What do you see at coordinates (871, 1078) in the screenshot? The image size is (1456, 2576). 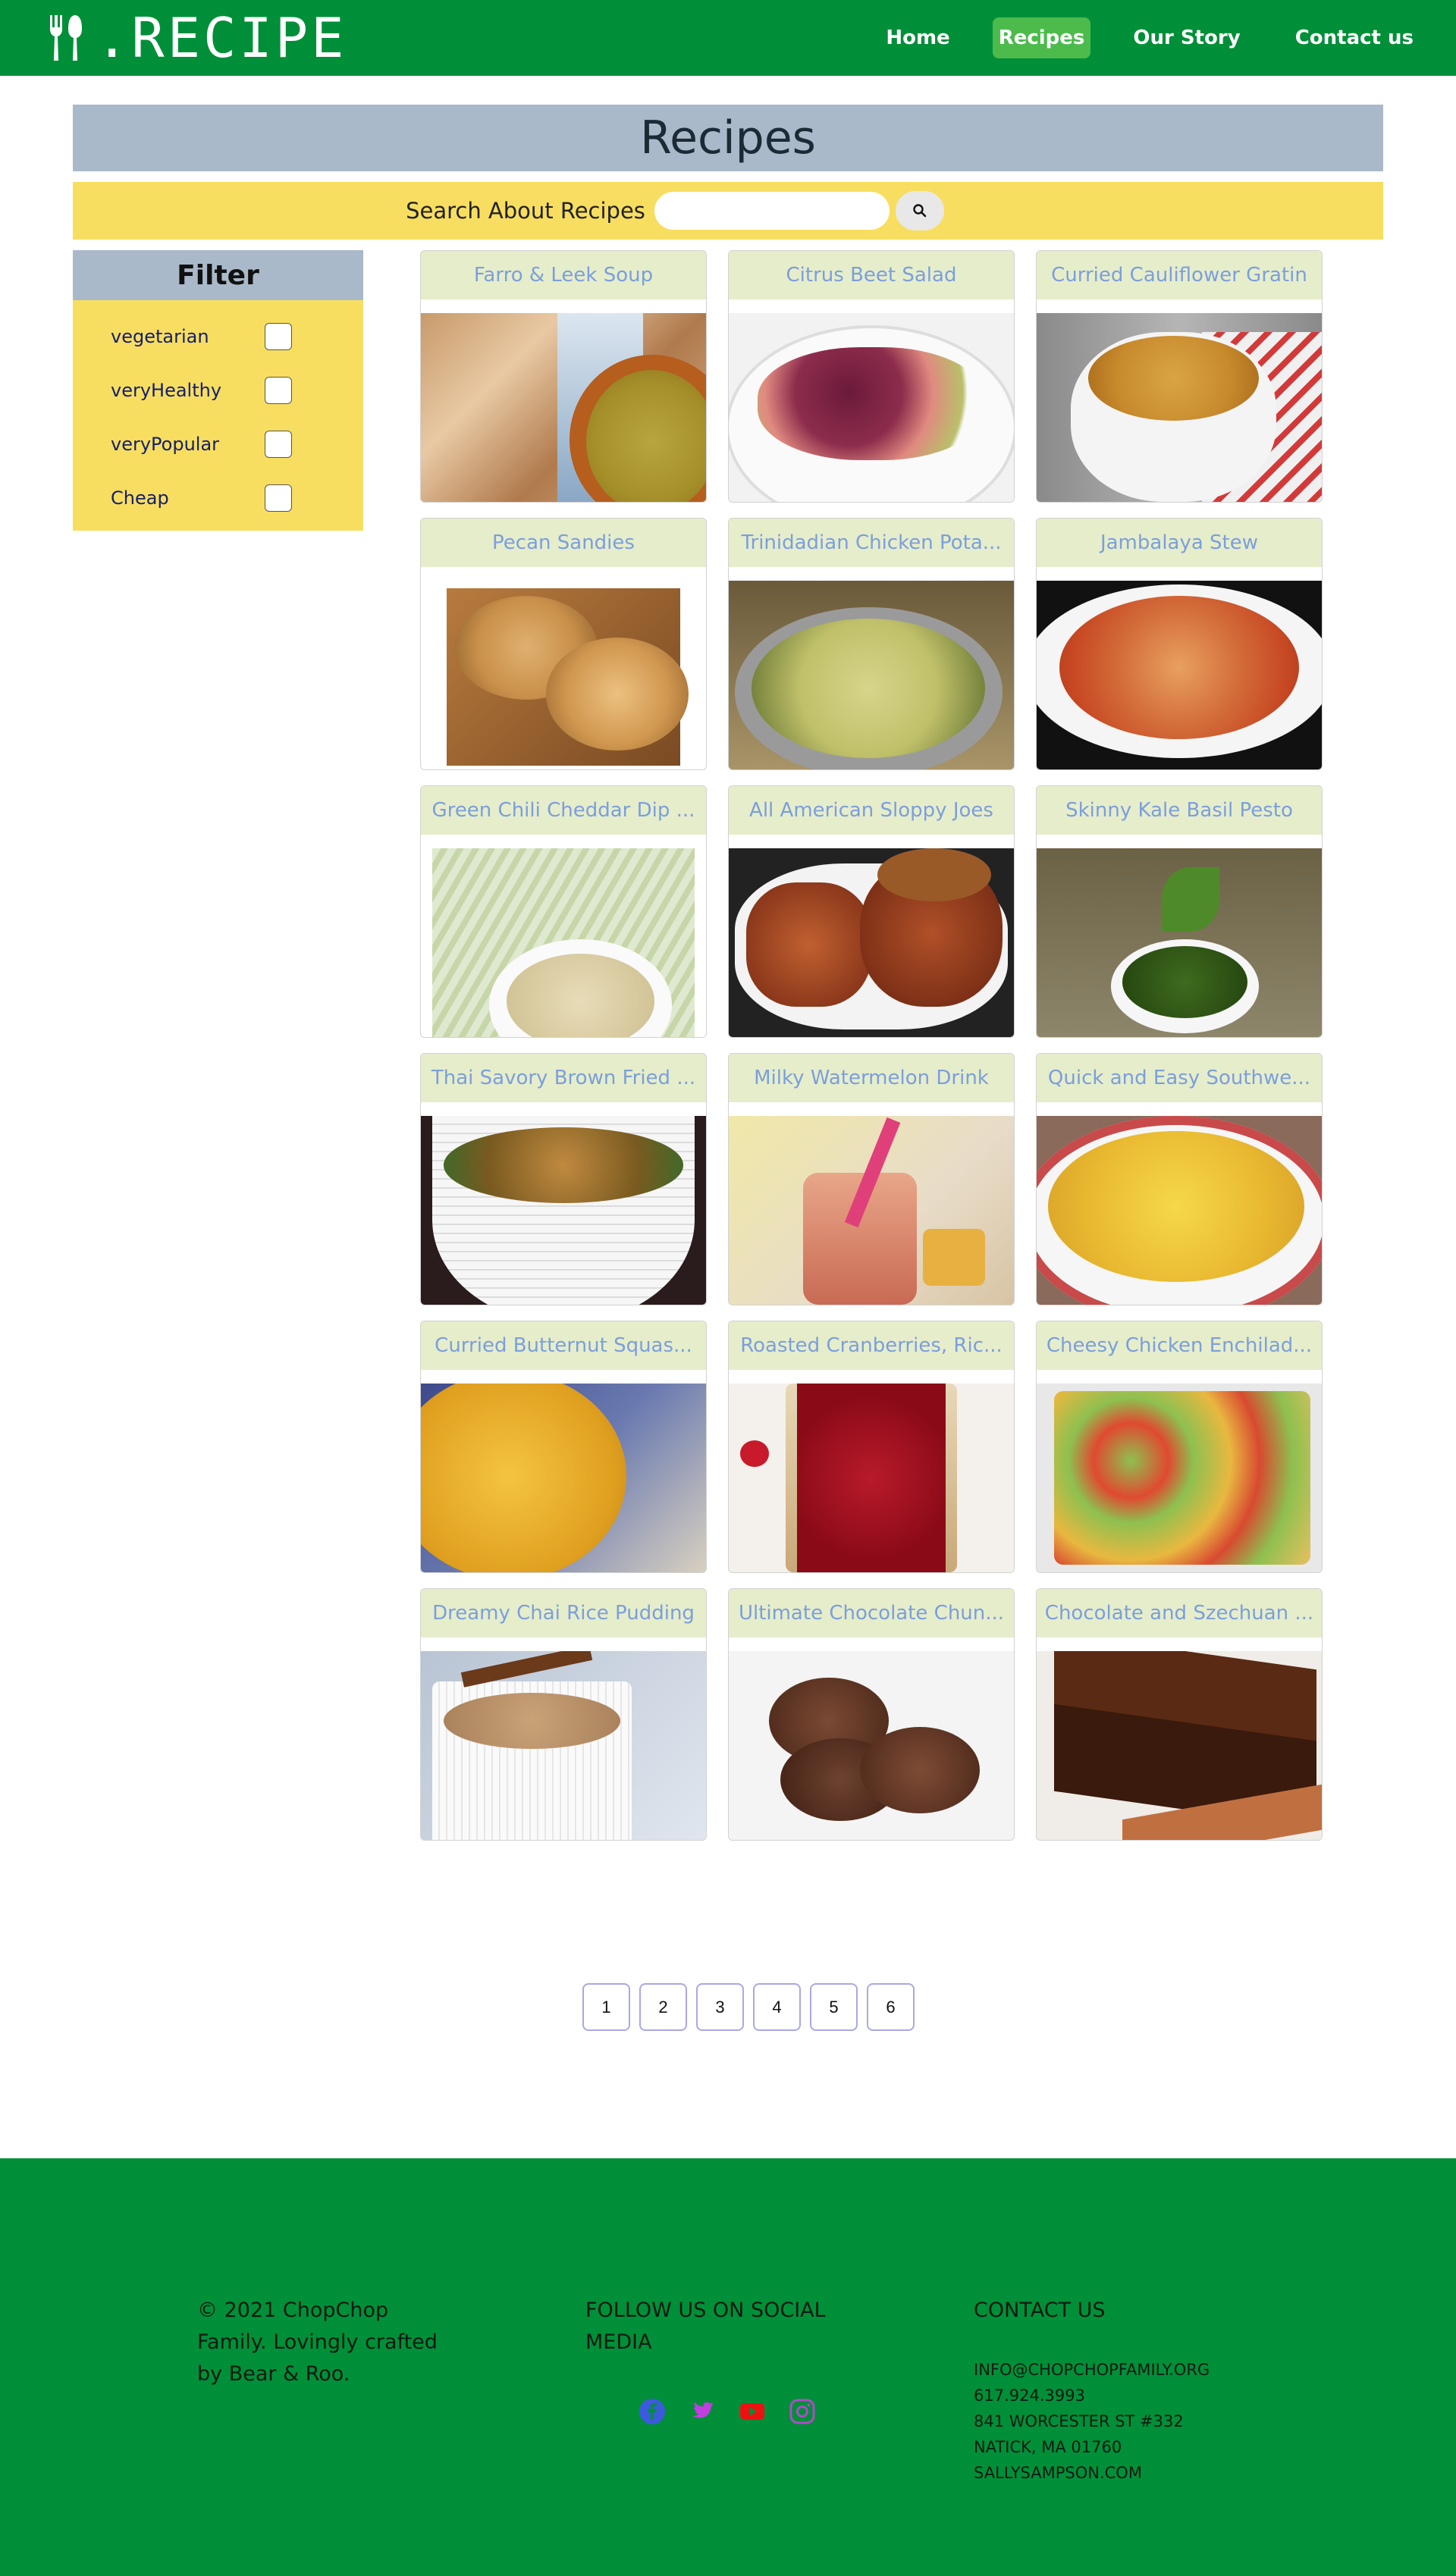 I see `recipe-title: Milky Watermelon Drink` at bounding box center [871, 1078].